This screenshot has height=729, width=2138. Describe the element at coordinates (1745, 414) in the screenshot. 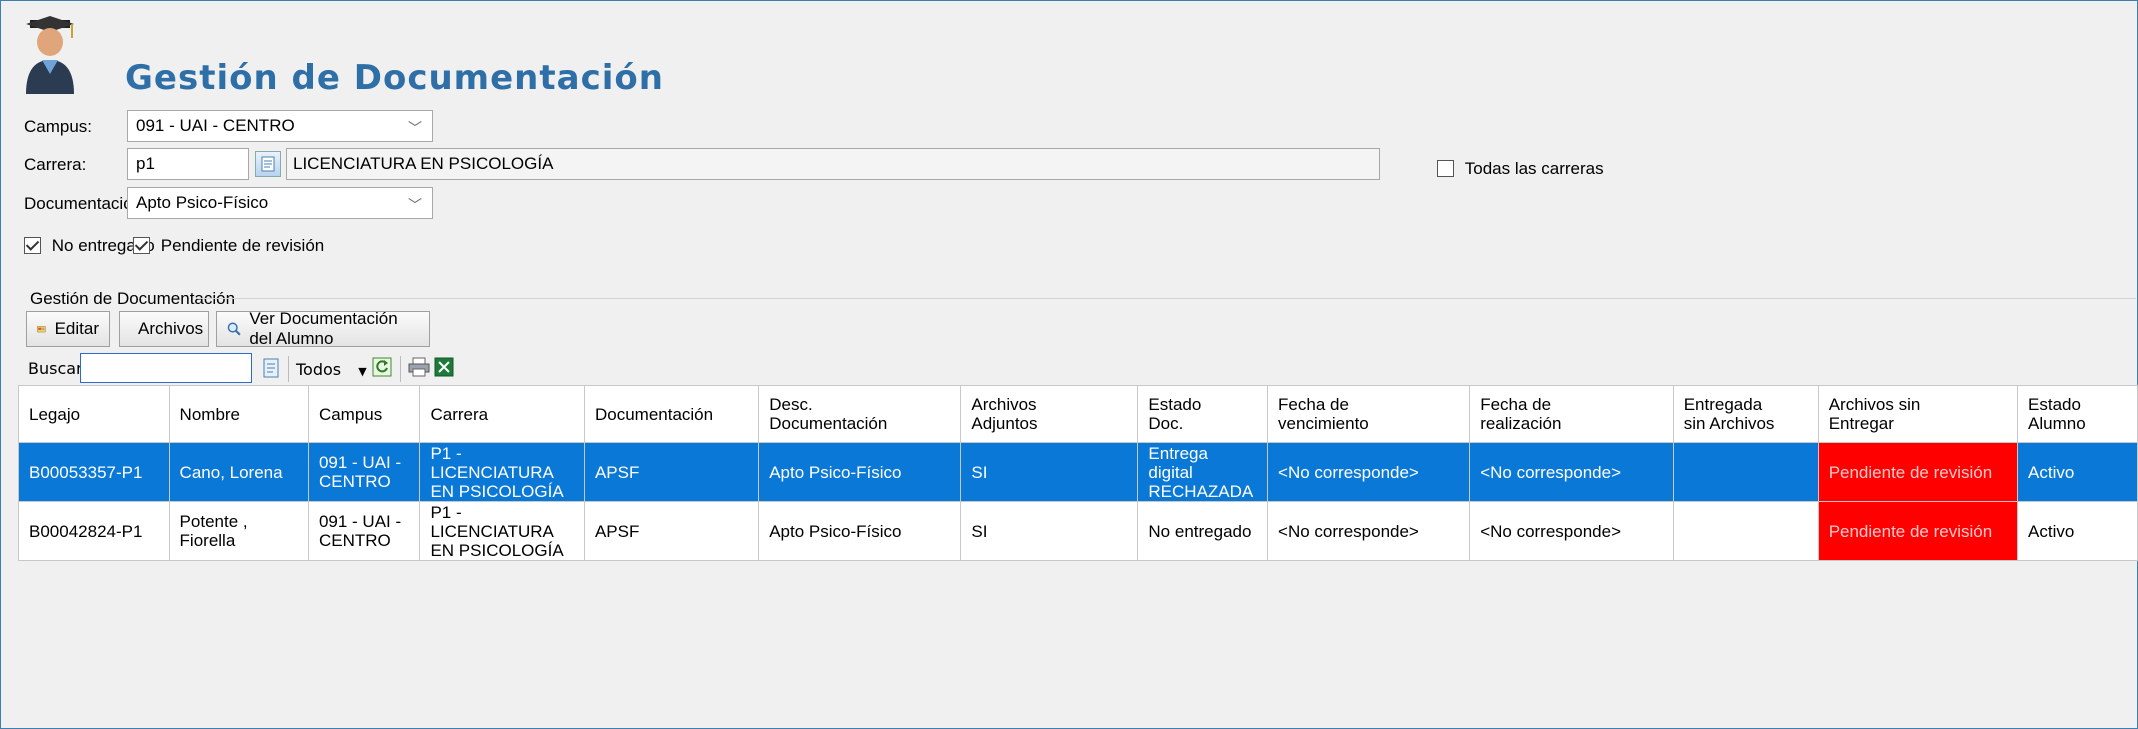

I see `header-entregada-sin-archivos: Entregada sin Archivos` at that location.